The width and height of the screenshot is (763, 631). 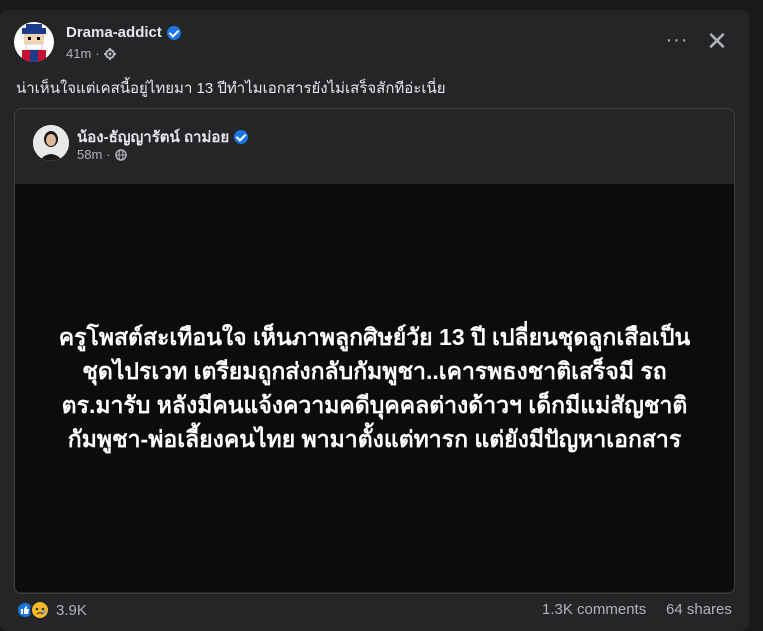 I want to click on reaction-count: 3.9K, so click(x=71, y=610).